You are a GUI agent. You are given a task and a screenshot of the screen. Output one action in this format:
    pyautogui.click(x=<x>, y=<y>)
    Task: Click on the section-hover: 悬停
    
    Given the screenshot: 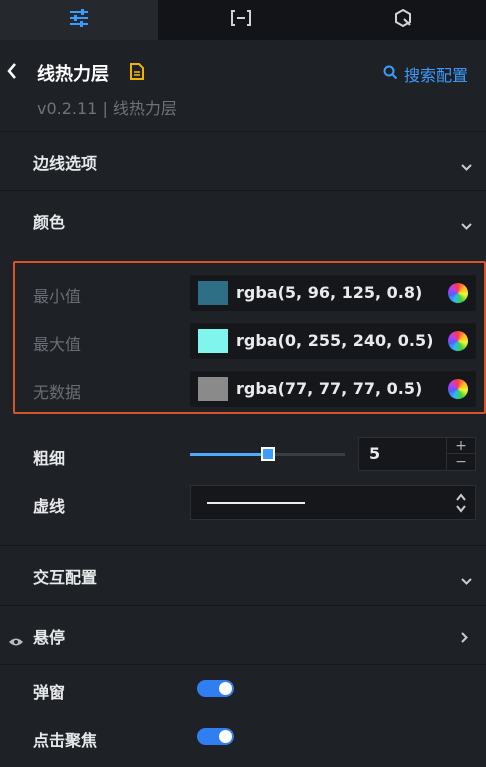 What is the action you would take?
    pyautogui.click(x=243, y=633)
    